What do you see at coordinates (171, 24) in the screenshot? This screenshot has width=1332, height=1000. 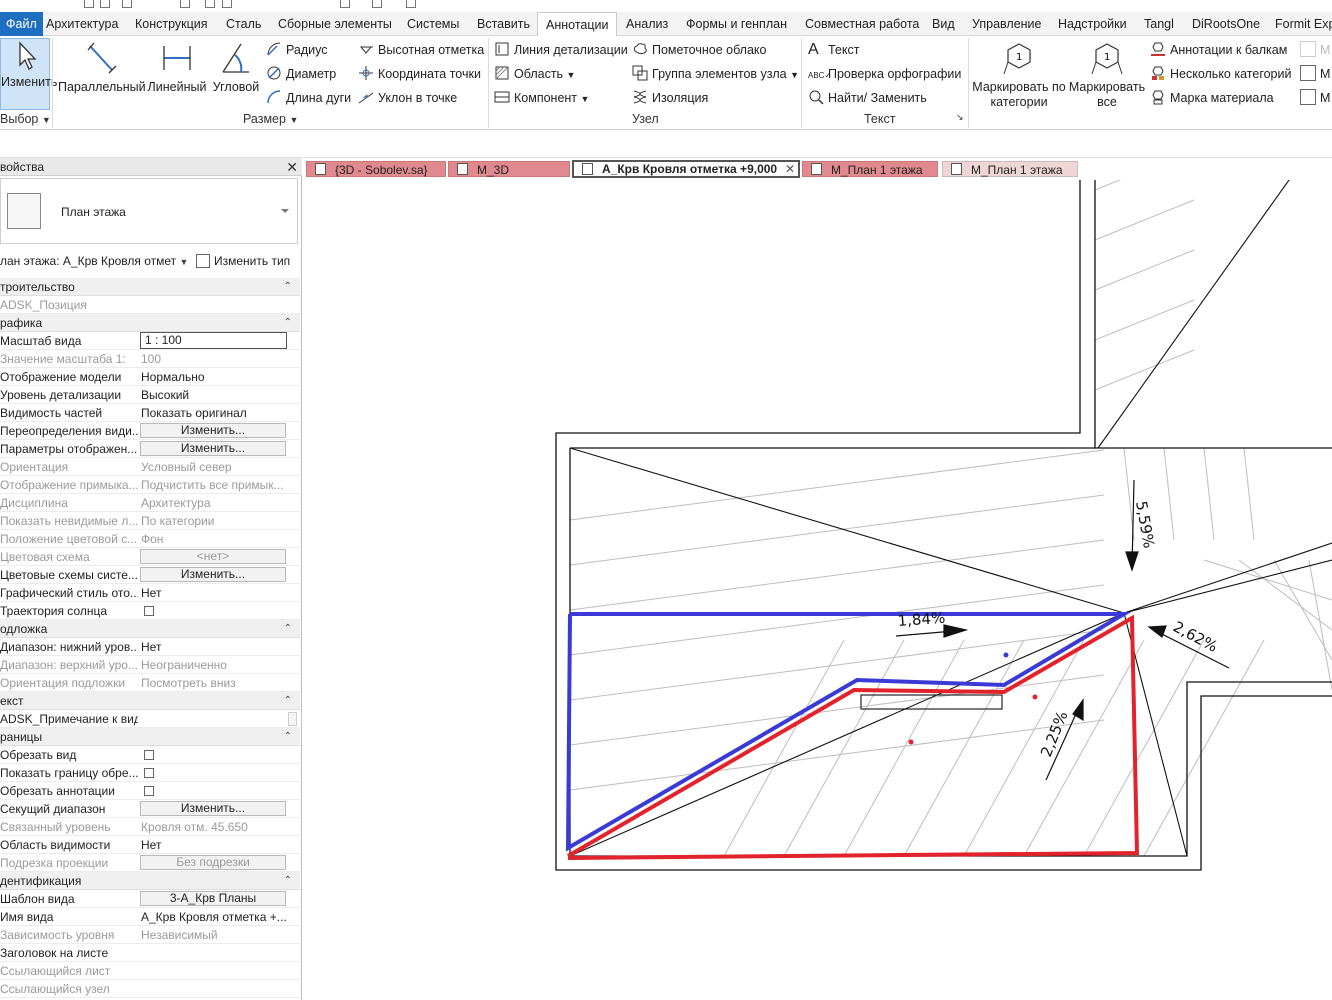 I see `tab-structure: Конструкция` at bounding box center [171, 24].